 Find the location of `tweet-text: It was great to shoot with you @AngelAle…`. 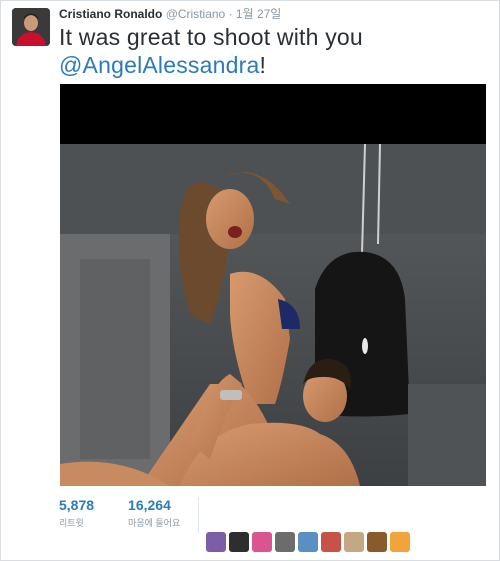

tweet-text: It was great to shoot with you @AngelAle… is located at coordinates (274, 51).